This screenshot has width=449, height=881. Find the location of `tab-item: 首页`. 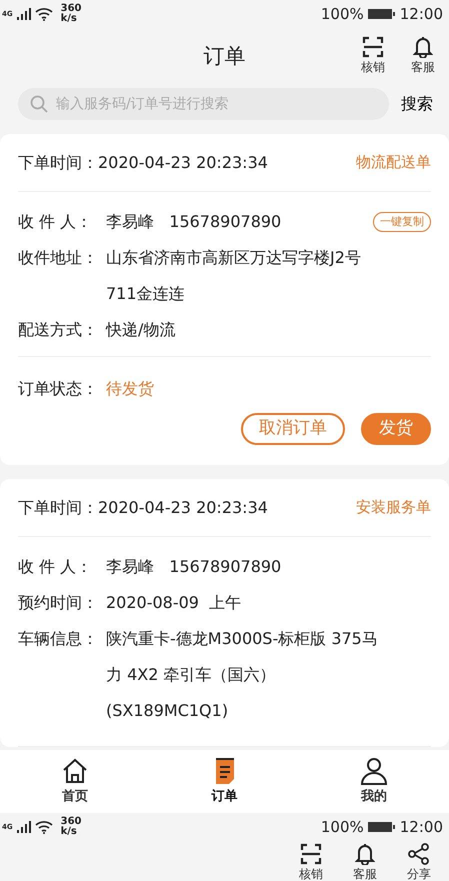

tab-item: 首页 is located at coordinates (75, 781).